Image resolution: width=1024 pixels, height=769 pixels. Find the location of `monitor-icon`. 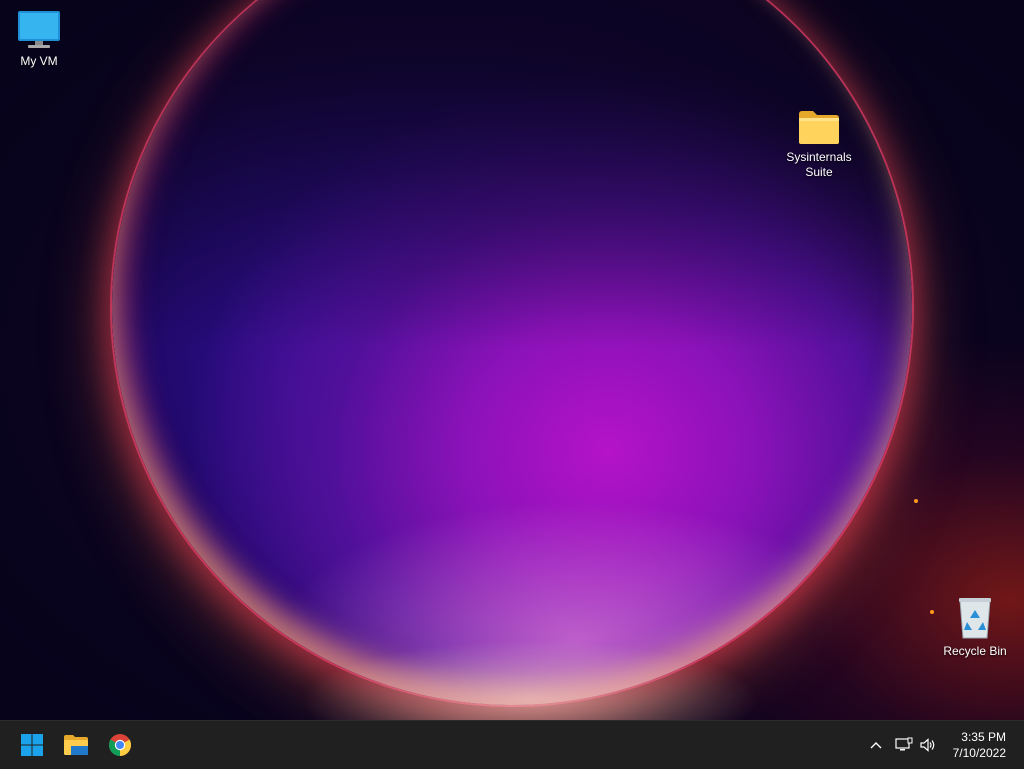

monitor-icon is located at coordinates (39, 29).